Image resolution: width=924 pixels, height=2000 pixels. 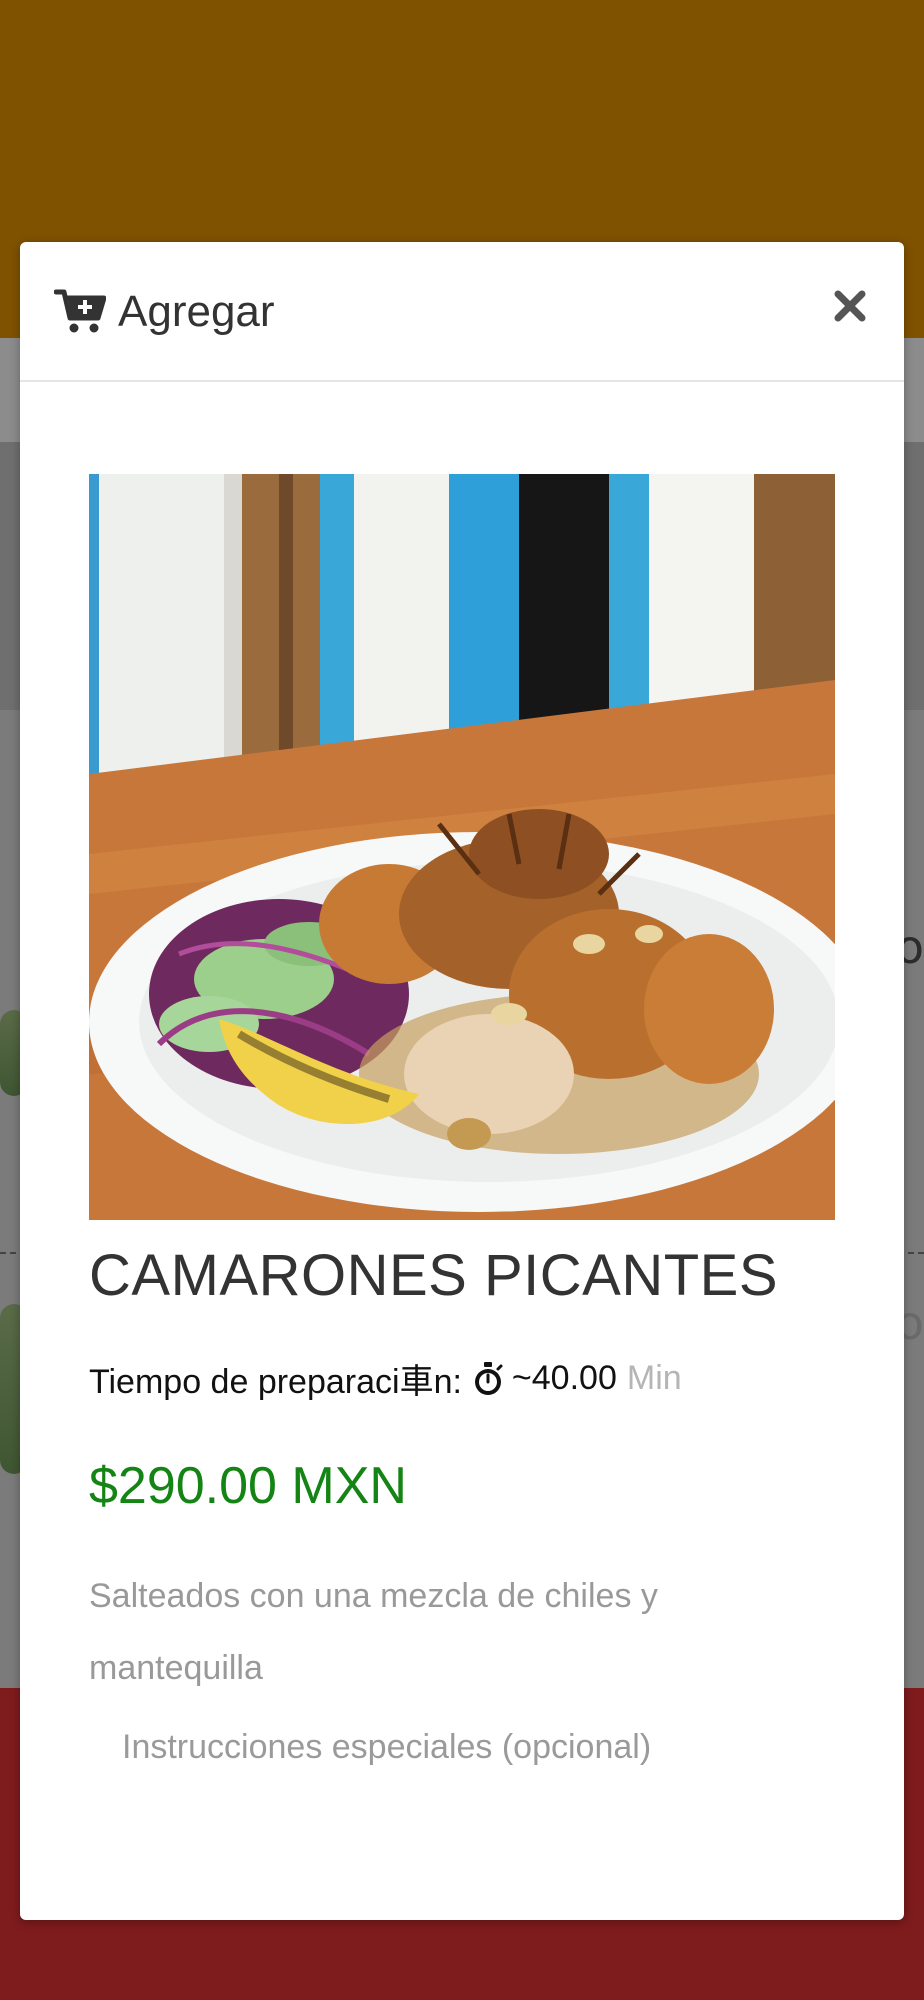 I want to click on prep-time-unit: Min, so click(x=654, y=1378).